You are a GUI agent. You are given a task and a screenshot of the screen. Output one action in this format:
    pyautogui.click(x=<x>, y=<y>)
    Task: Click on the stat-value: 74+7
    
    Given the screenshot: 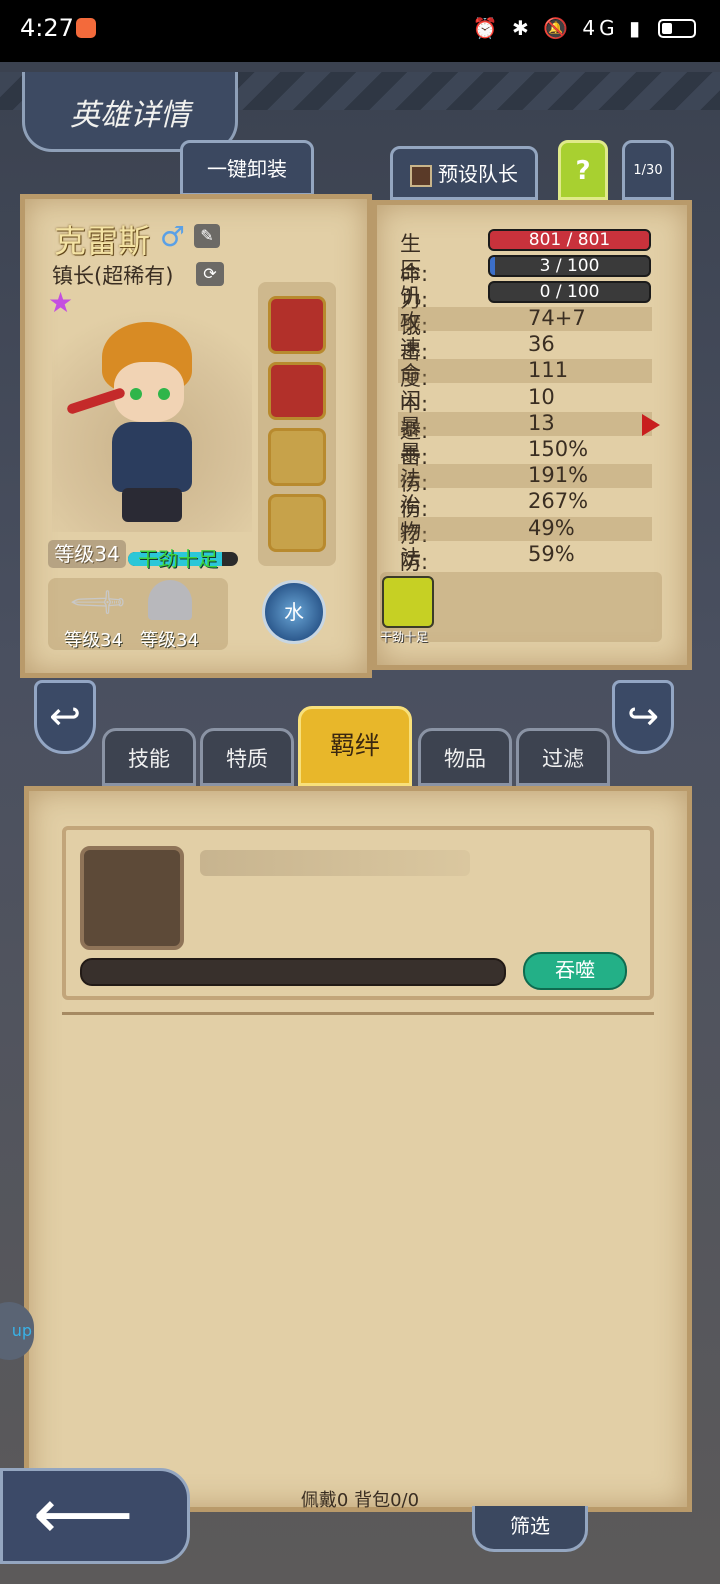 What is the action you would take?
    pyautogui.click(x=557, y=318)
    